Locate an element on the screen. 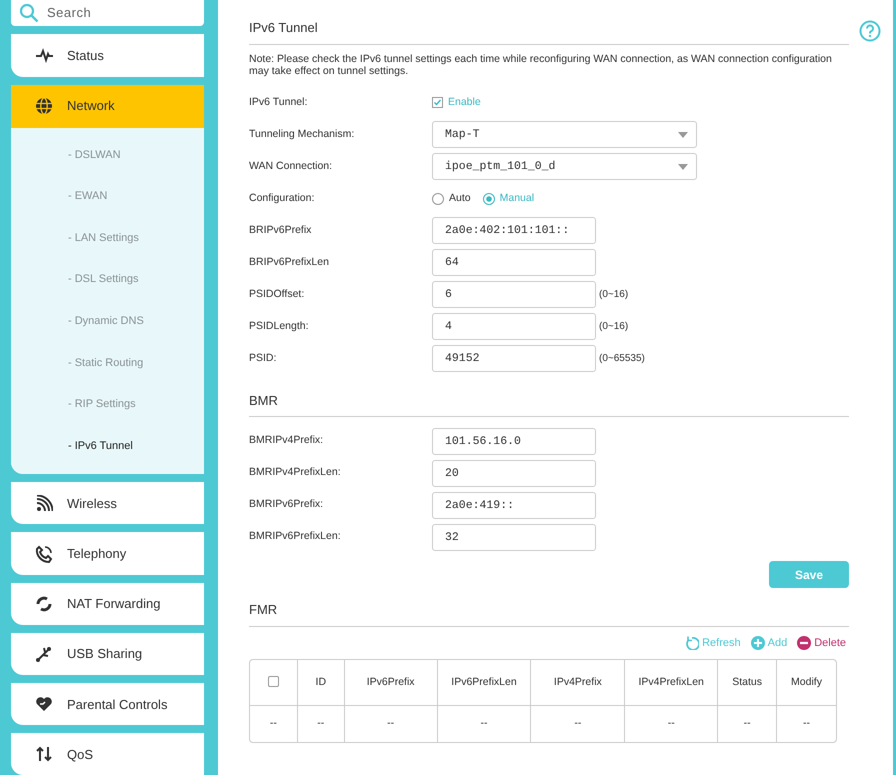 This screenshot has width=896, height=775. search-field: Search is located at coordinates (107, 13).